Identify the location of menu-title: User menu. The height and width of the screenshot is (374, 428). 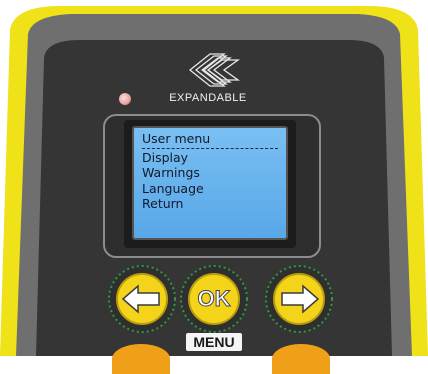
(210, 140).